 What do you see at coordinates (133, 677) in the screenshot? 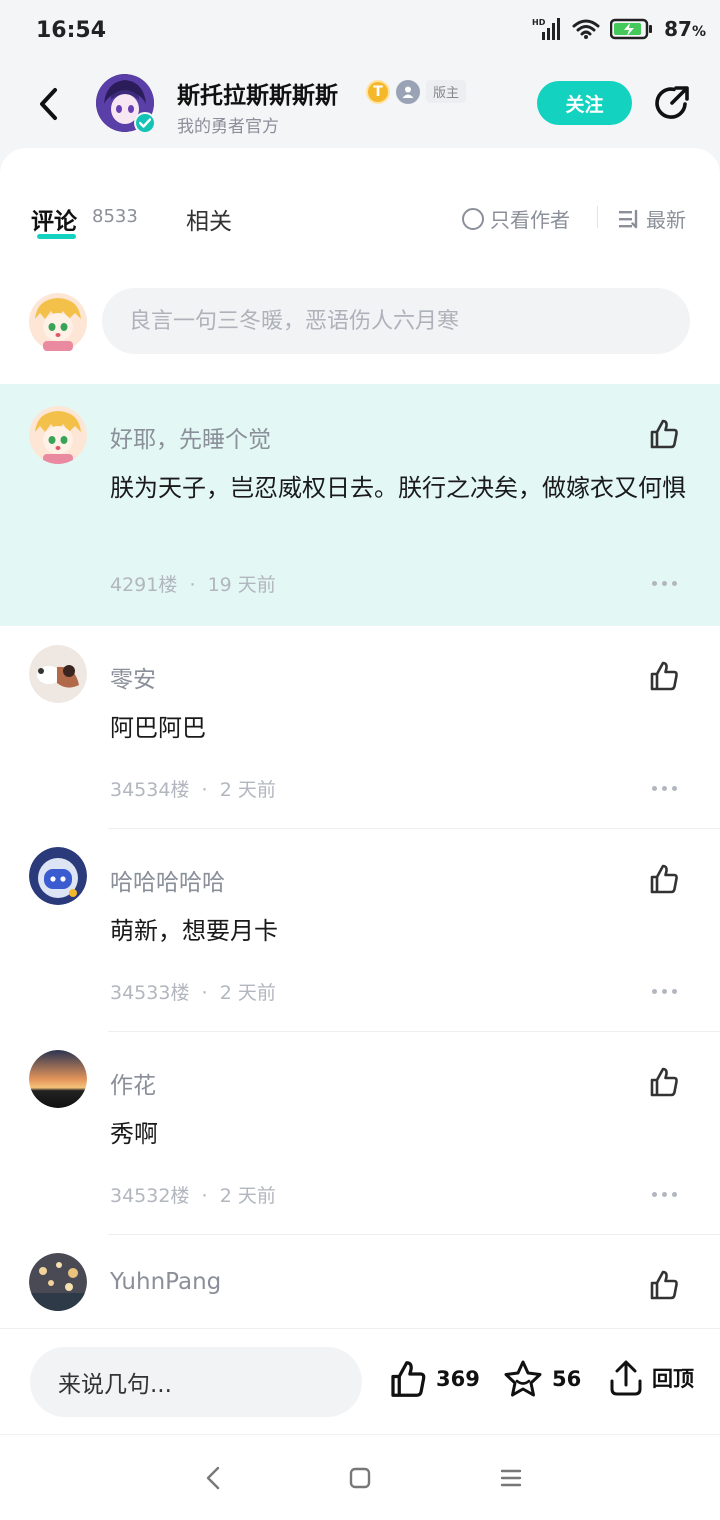
I see `commenter-name: 零安` at bounding box center [133, 677].